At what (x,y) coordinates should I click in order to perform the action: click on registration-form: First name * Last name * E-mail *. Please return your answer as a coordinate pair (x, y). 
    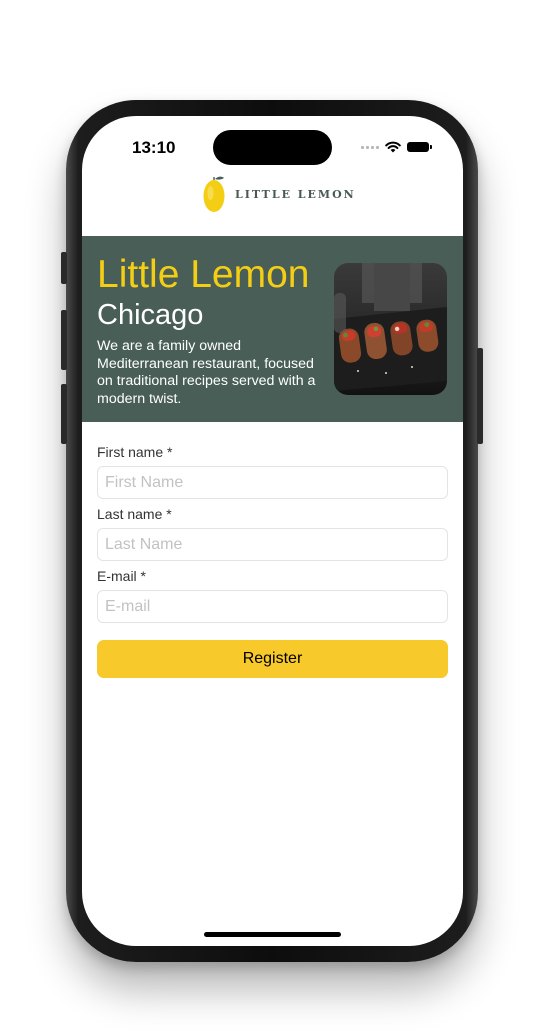
    Looking at the image, I should click on (272, 537).